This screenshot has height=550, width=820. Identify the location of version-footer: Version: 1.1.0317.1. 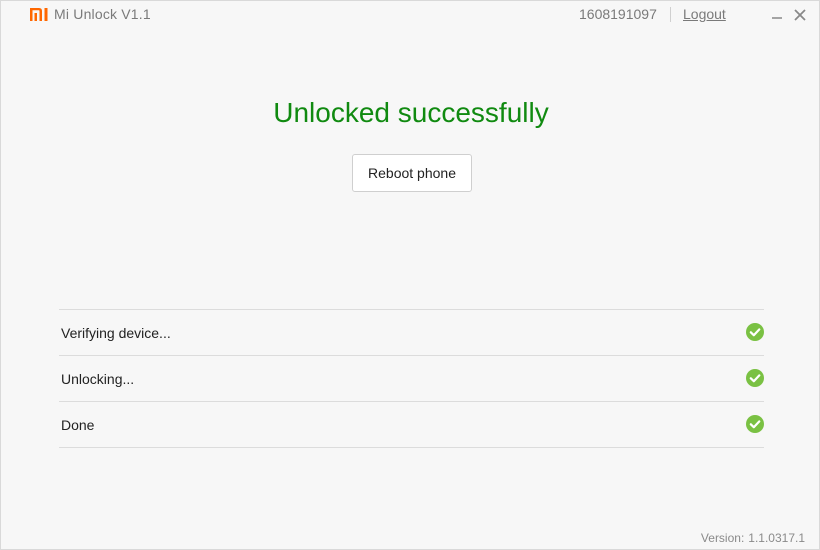
(753, 538).